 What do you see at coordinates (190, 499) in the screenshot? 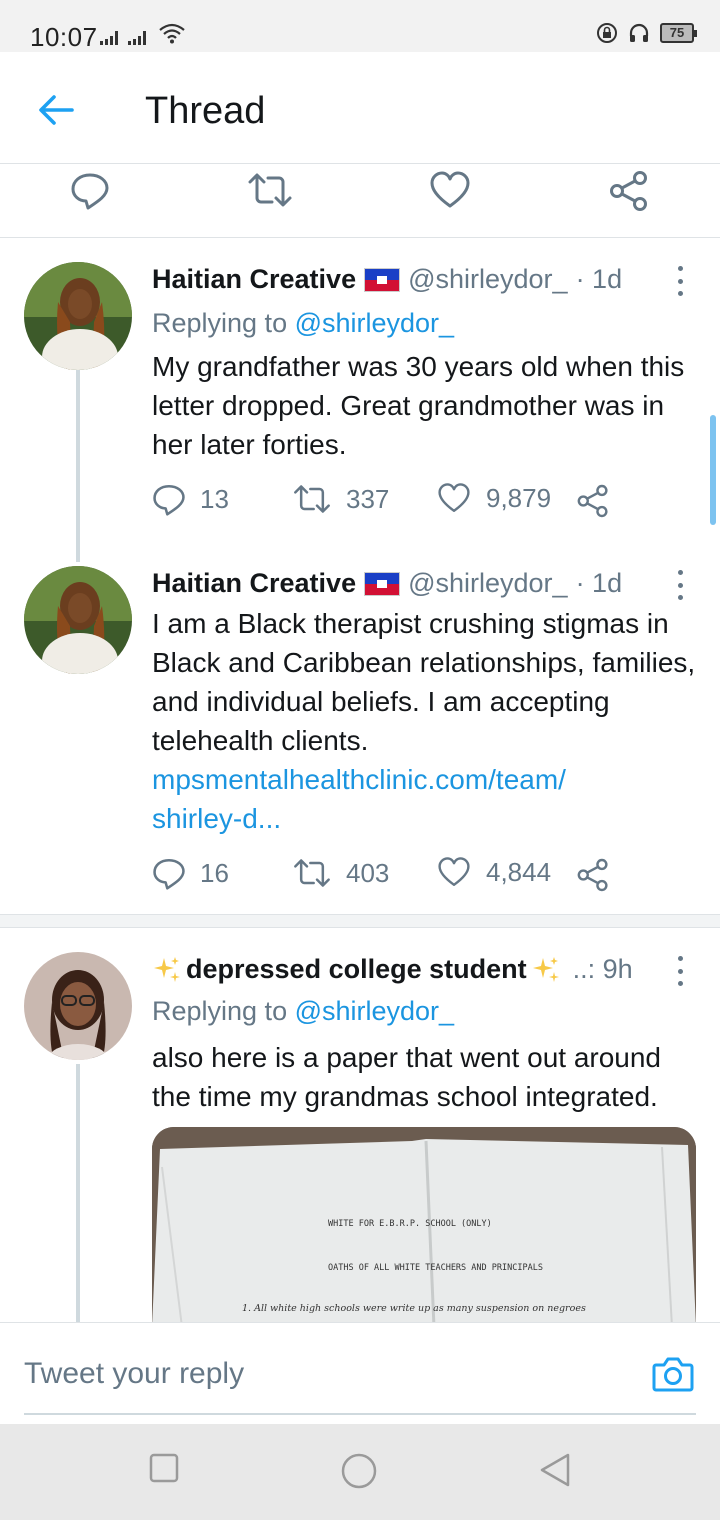
I see `reply-button: 13` at bounding box center [190, 499].